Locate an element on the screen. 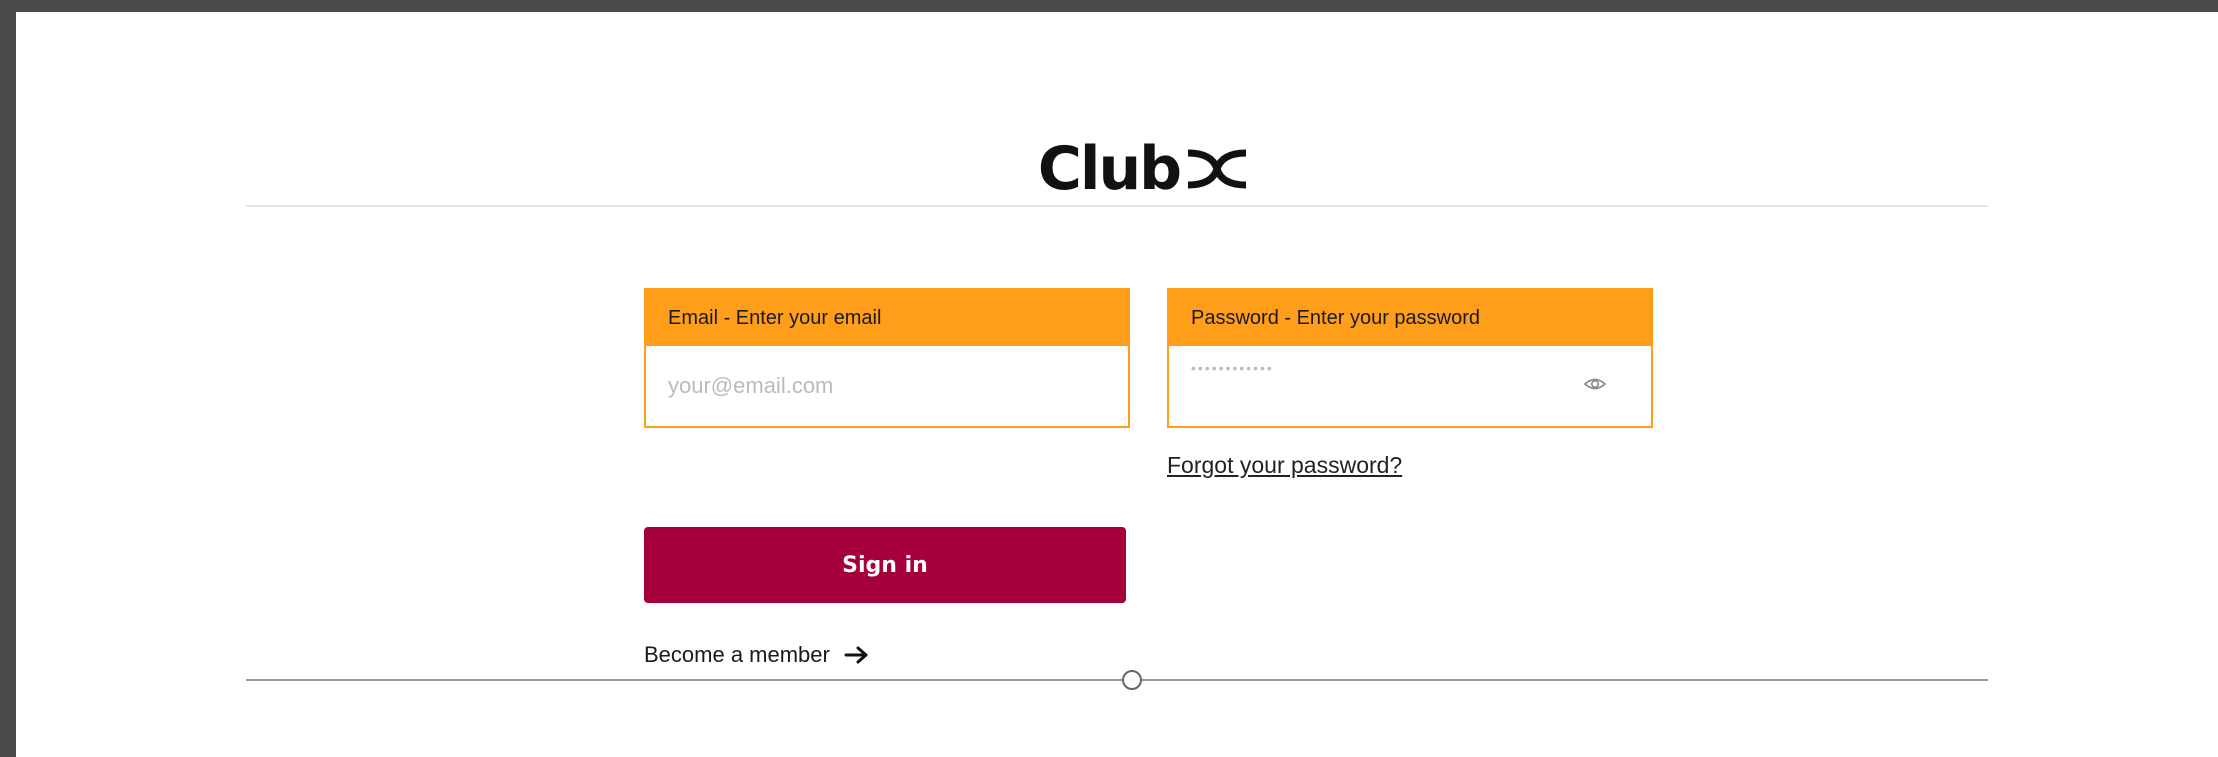  email-label: Email - Enter your email is located at coordinates (887, 318).